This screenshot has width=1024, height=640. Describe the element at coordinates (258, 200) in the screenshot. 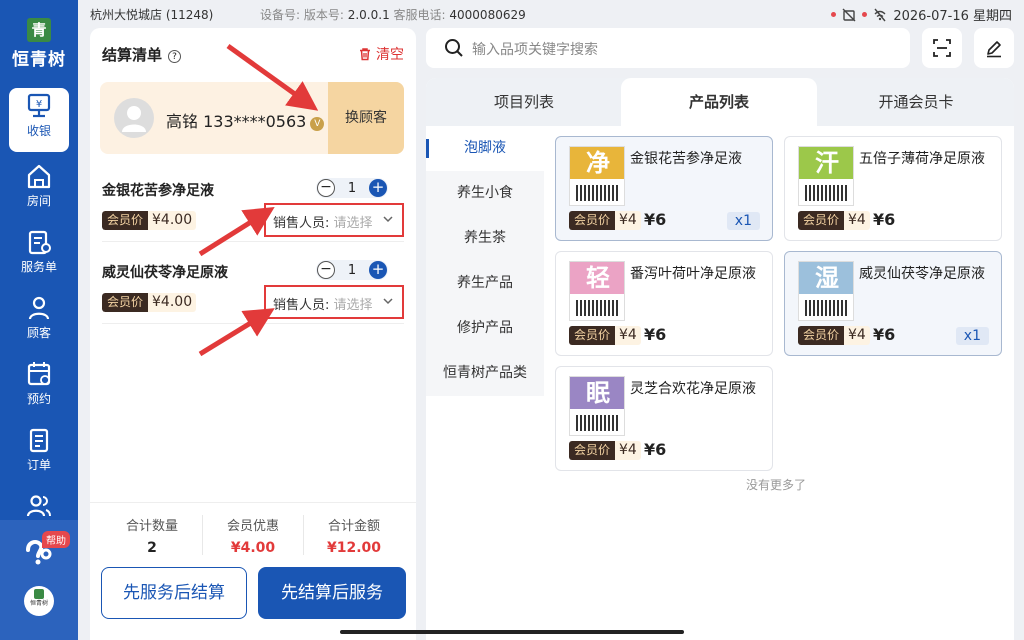

I see `annotation-arrows` at that location.